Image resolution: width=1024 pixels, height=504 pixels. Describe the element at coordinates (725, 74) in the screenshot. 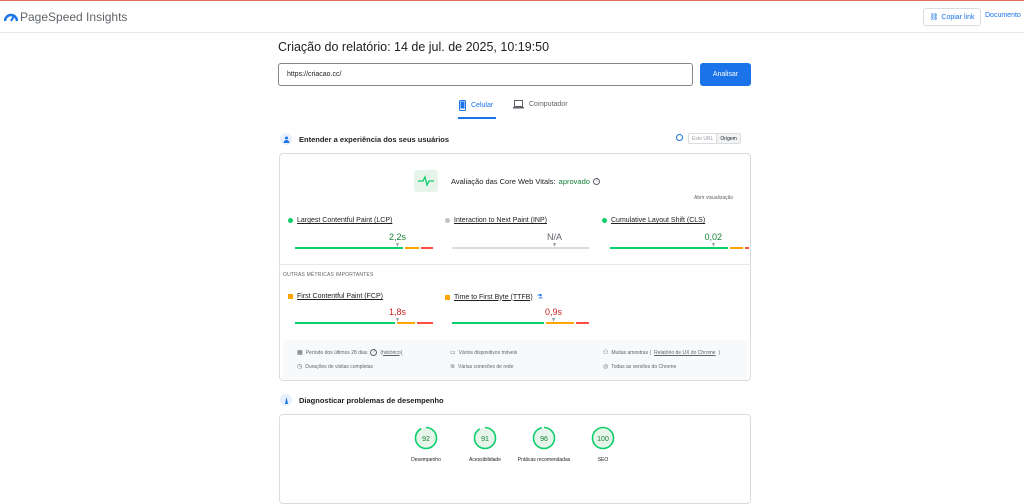

I see `analyze-button: Analisar` at that location.